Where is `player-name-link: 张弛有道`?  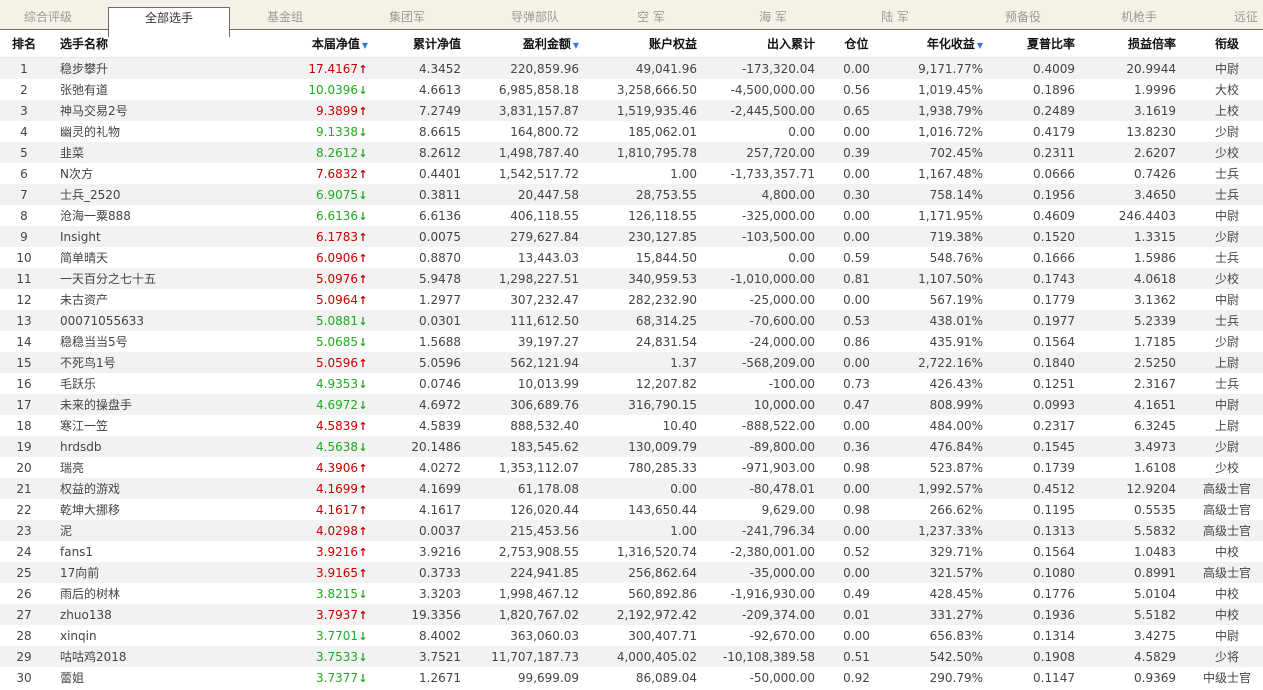
player-name-link: 张弛有道 is located at coordinates (84, 90).